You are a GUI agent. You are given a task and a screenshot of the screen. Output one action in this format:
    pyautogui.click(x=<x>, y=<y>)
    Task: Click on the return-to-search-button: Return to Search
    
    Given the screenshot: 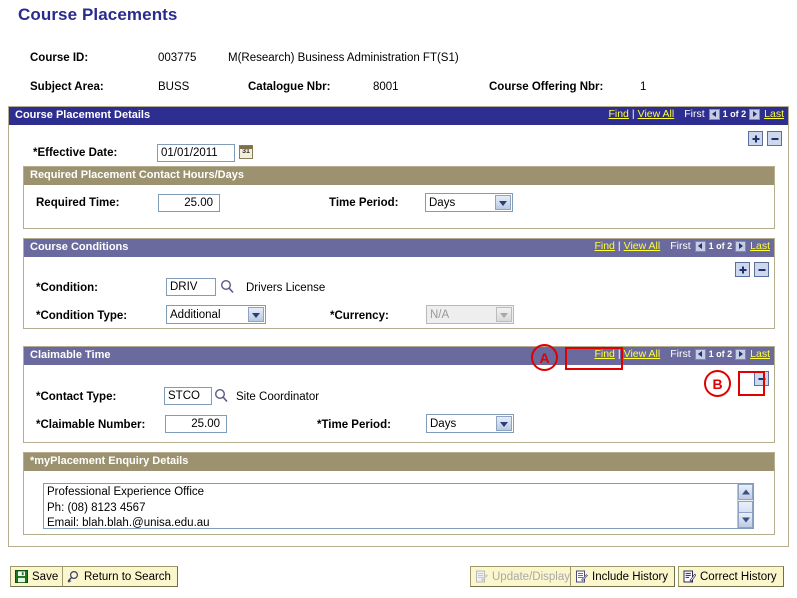 What is the action you would take?
    pyautogui.click(x=120, y=576)
    